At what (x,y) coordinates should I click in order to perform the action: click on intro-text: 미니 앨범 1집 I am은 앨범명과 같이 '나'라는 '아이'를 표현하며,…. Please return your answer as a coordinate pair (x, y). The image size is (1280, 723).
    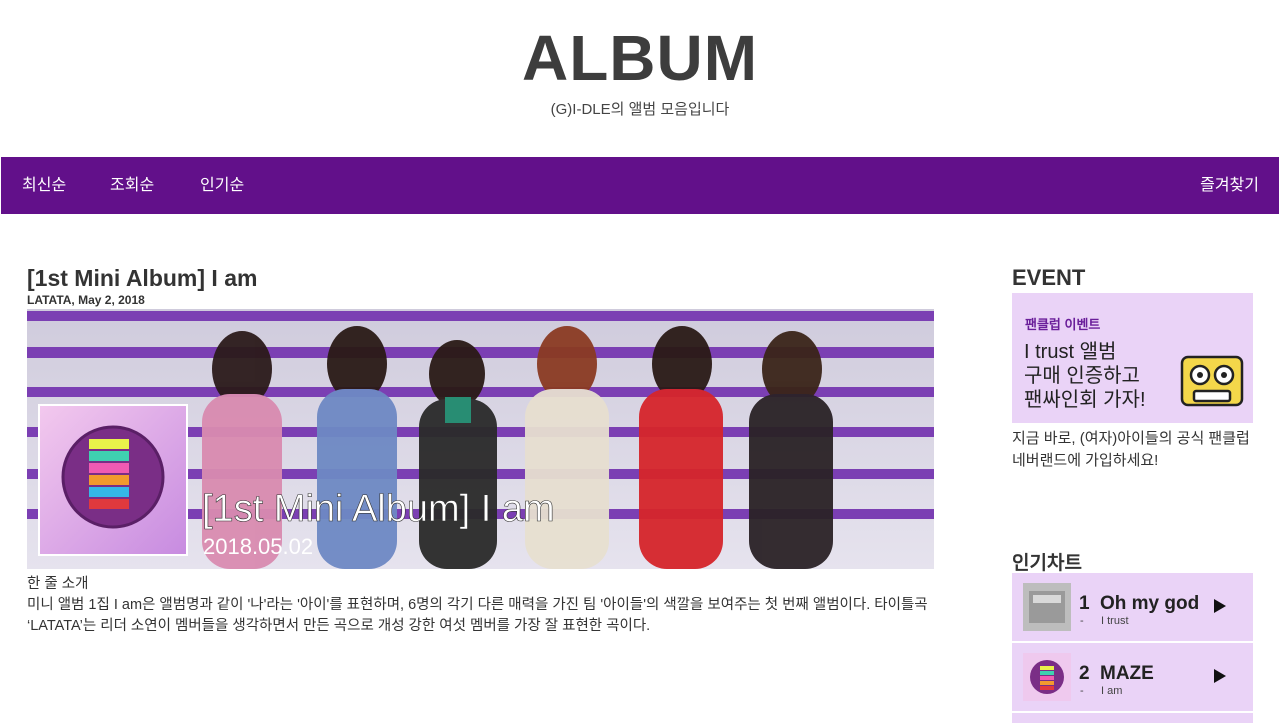
    Looking at the image, I should click on (477, 615).